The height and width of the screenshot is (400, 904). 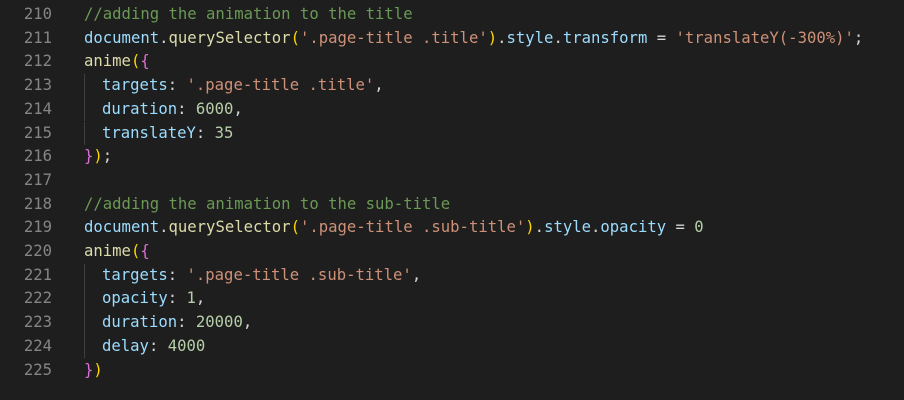 What do you see at coordinates (37, 345) in the screenshot?
I see `line-number: 224` at bounding box center [37, 345].